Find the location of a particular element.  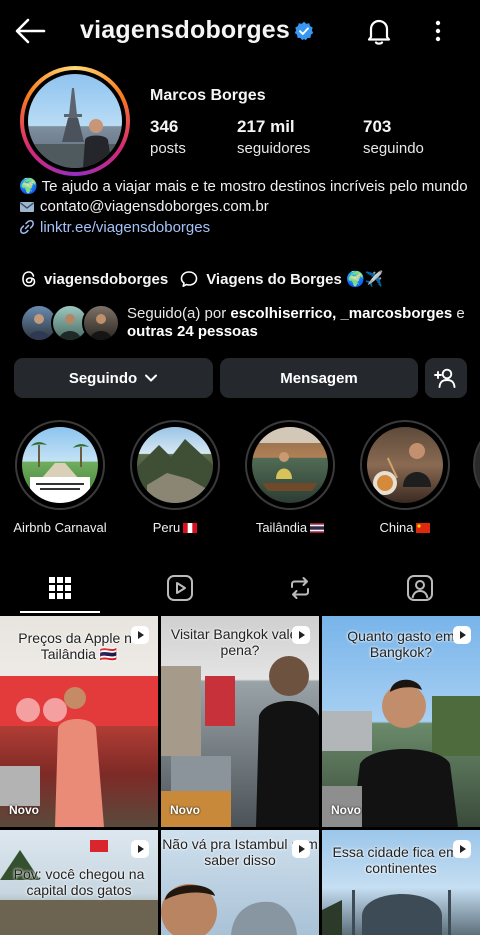

top-bar: viagensdoborges is located at coordinates (240, 31).